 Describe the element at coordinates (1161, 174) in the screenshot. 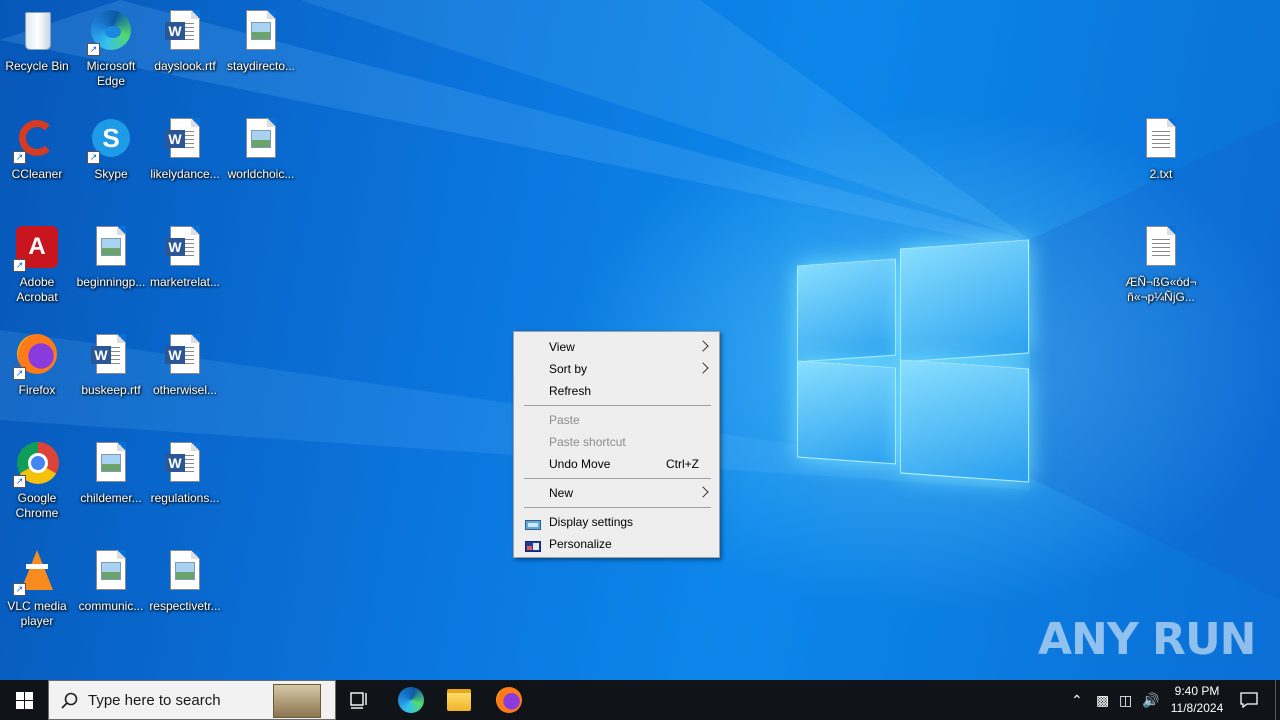

I see `desktop-icon-label: 2.txt` at that location.